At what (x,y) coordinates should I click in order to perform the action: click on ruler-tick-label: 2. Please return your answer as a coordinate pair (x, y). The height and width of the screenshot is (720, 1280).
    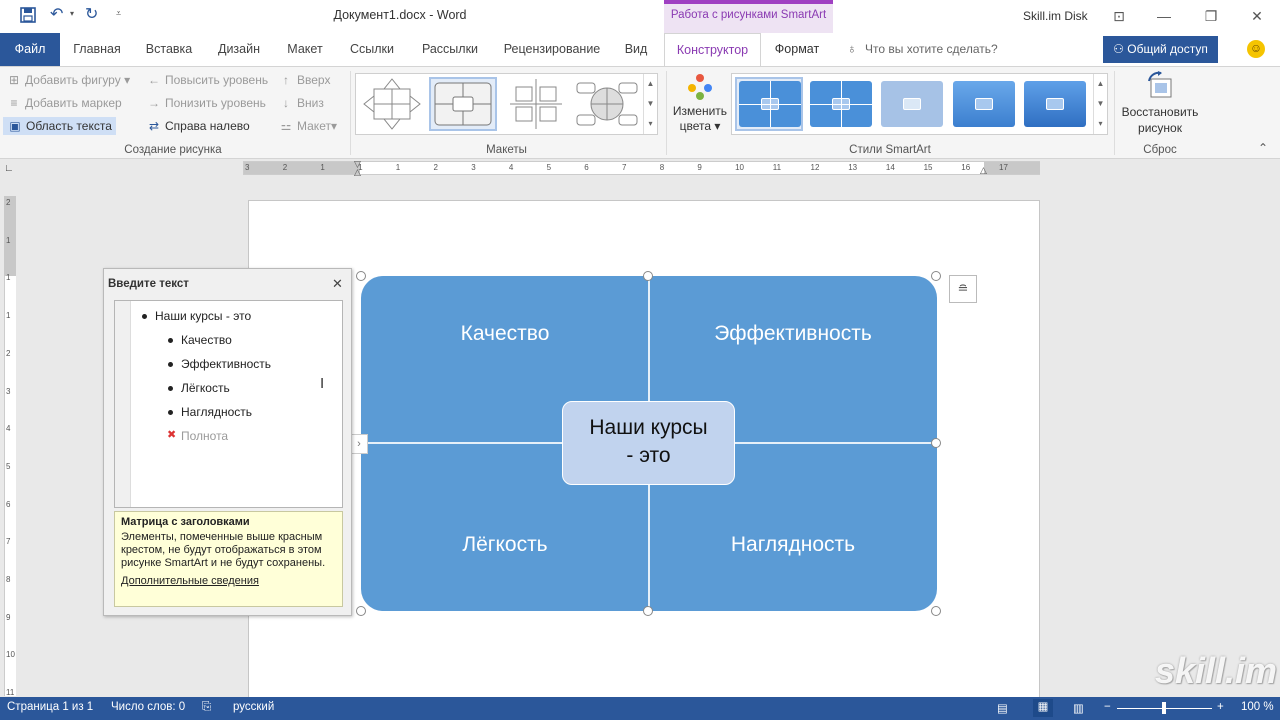
    Looking at the image, I should click on (8, 353).